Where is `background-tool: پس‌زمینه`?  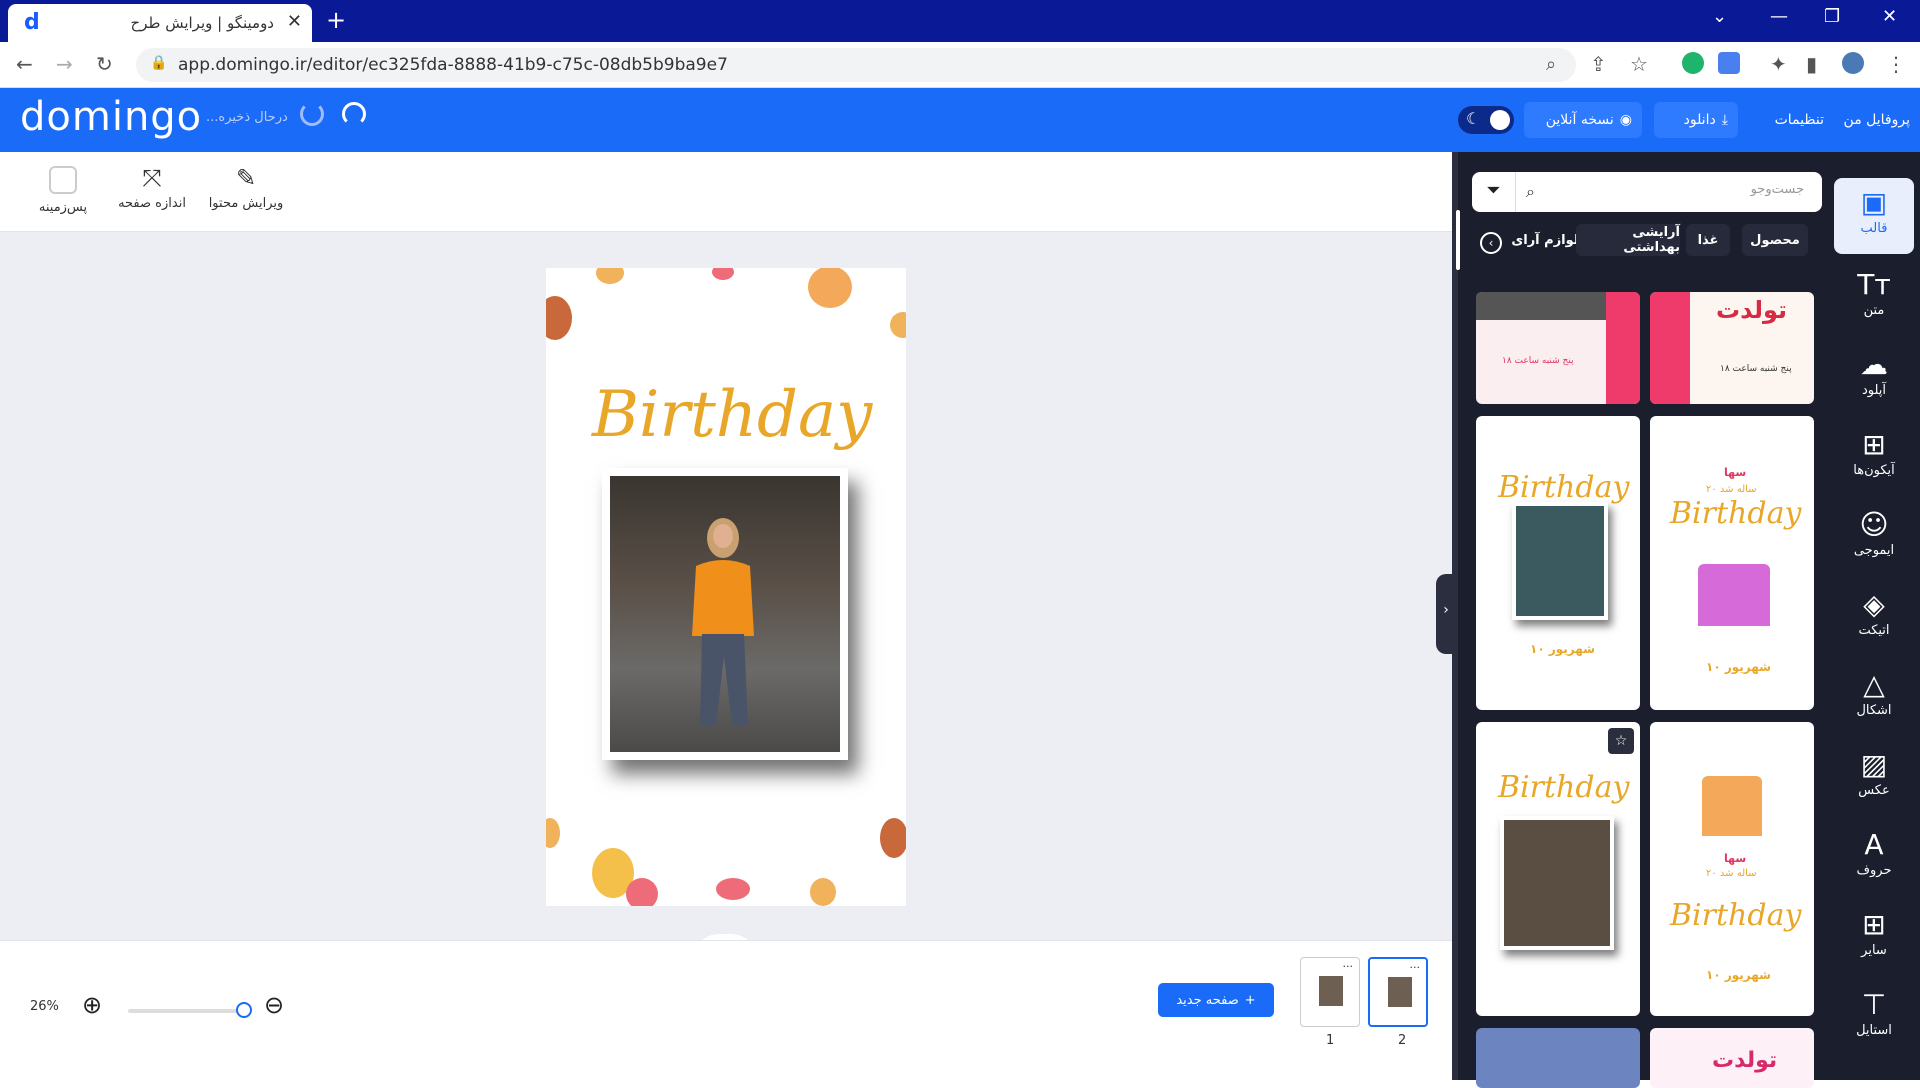 background-tool: پس‌زمینه is located at coordinates (63, 189).